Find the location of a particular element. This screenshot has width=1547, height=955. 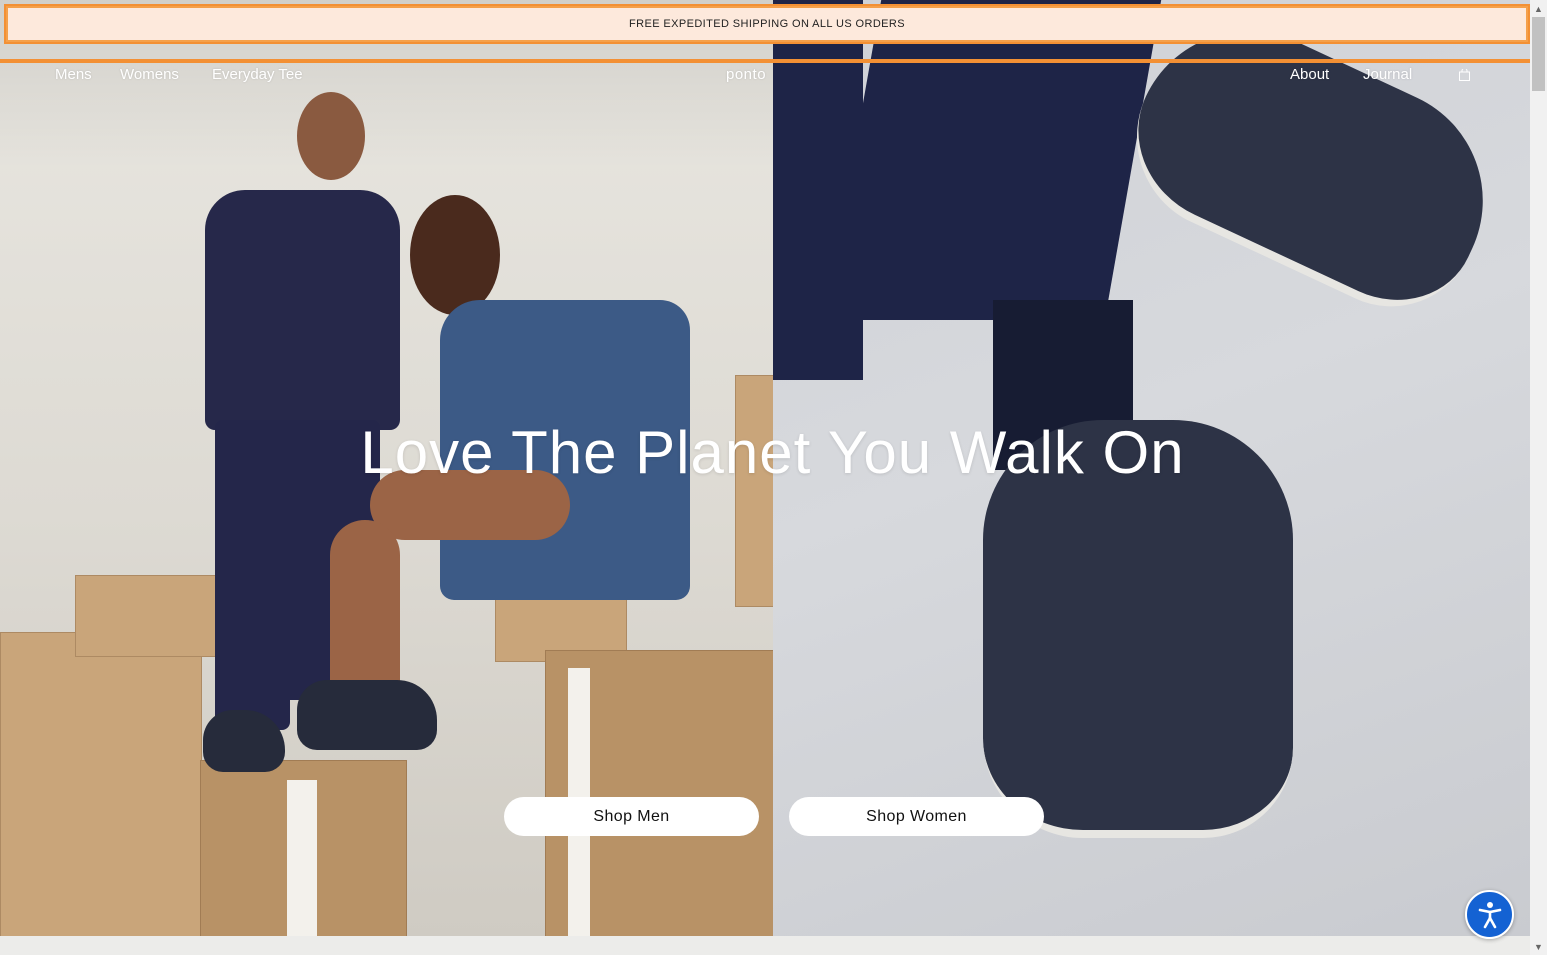

announcement-text: FREE EXPEDITED SHIPPING ON ALL US ORDERS is located at coordinates (767, 24).